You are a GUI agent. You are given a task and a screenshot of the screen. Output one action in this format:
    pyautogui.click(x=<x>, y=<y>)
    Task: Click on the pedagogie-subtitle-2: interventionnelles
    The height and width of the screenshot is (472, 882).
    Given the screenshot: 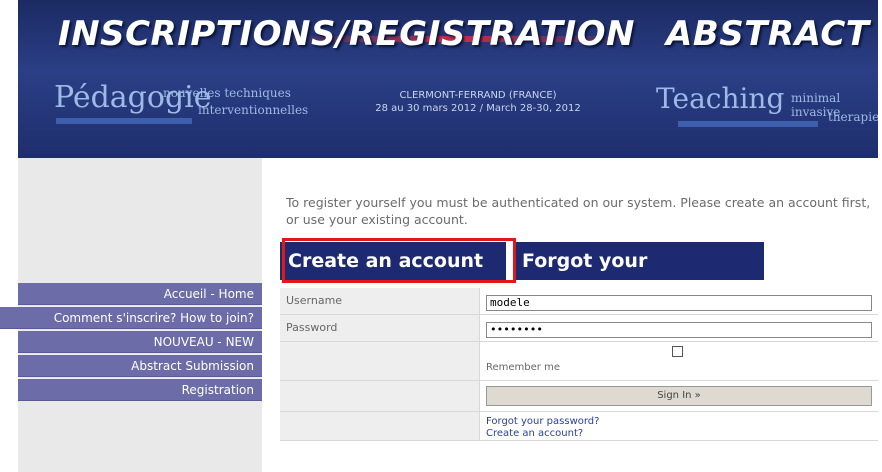 What is the action you would take?
    pyautogui.click(x=253, y=110)
    